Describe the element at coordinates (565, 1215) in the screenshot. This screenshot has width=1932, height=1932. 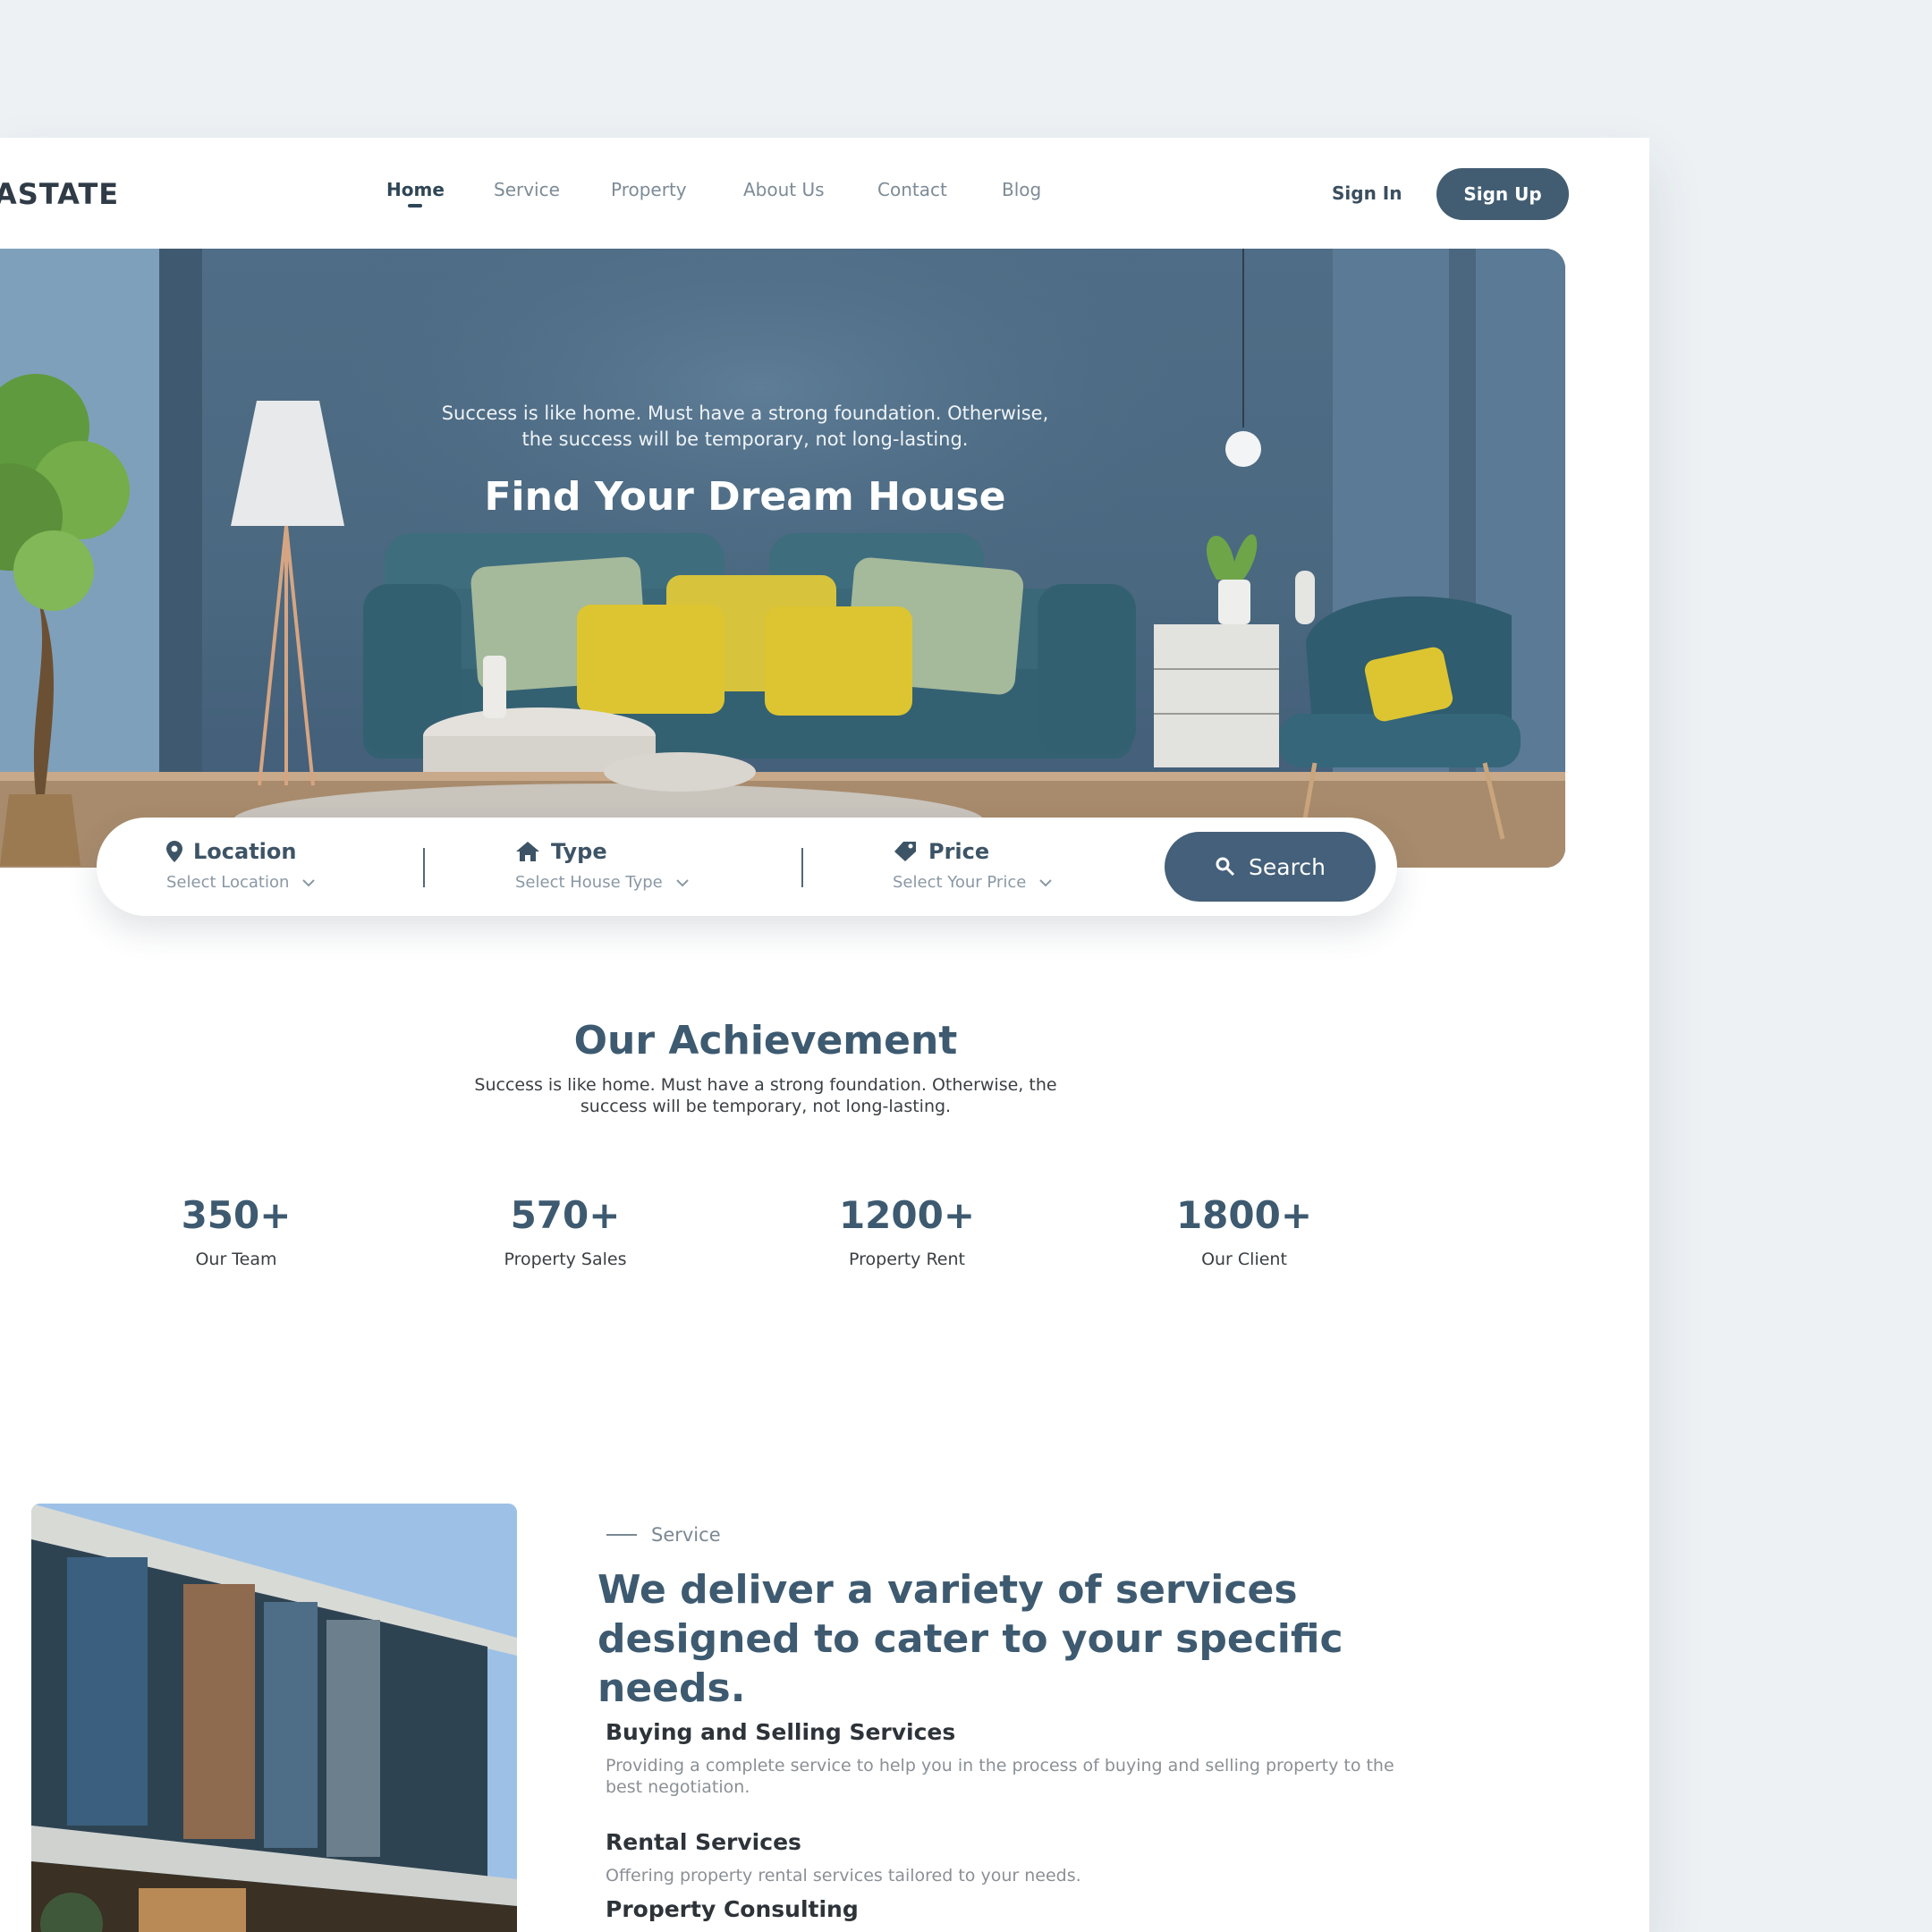
I see `stat-value: 570+` at that location.